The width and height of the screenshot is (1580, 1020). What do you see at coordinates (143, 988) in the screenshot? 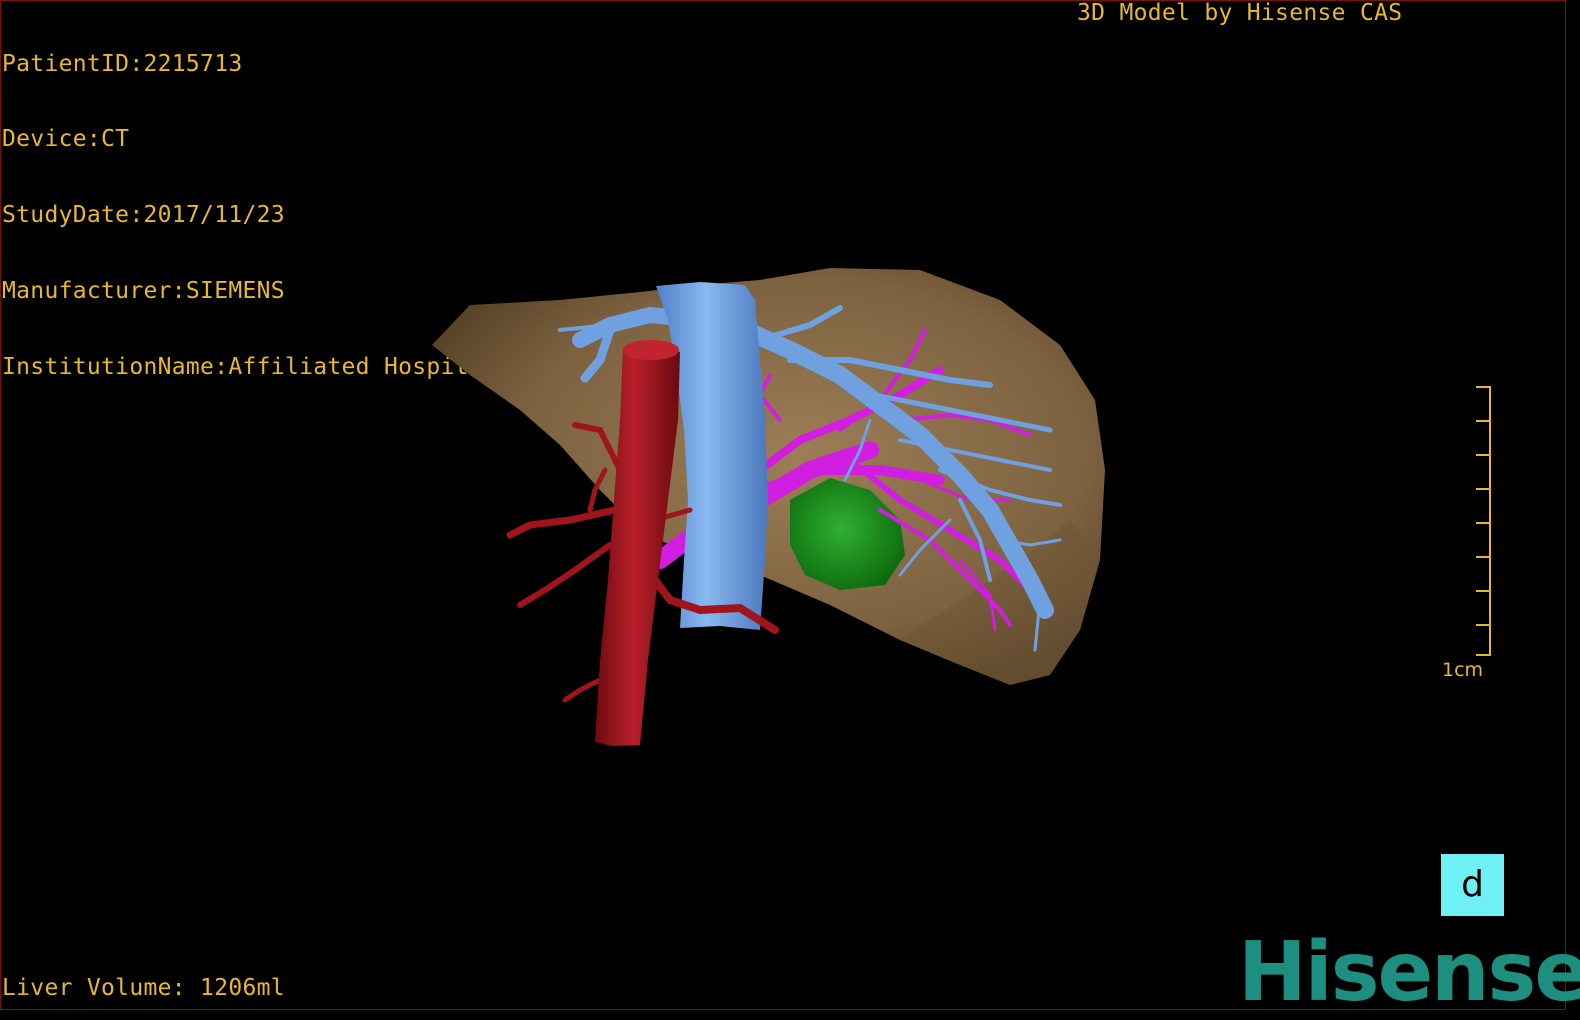
I see `liver-volume-text: Liver Volume: 1206ml` at bounding box center [143, 988].